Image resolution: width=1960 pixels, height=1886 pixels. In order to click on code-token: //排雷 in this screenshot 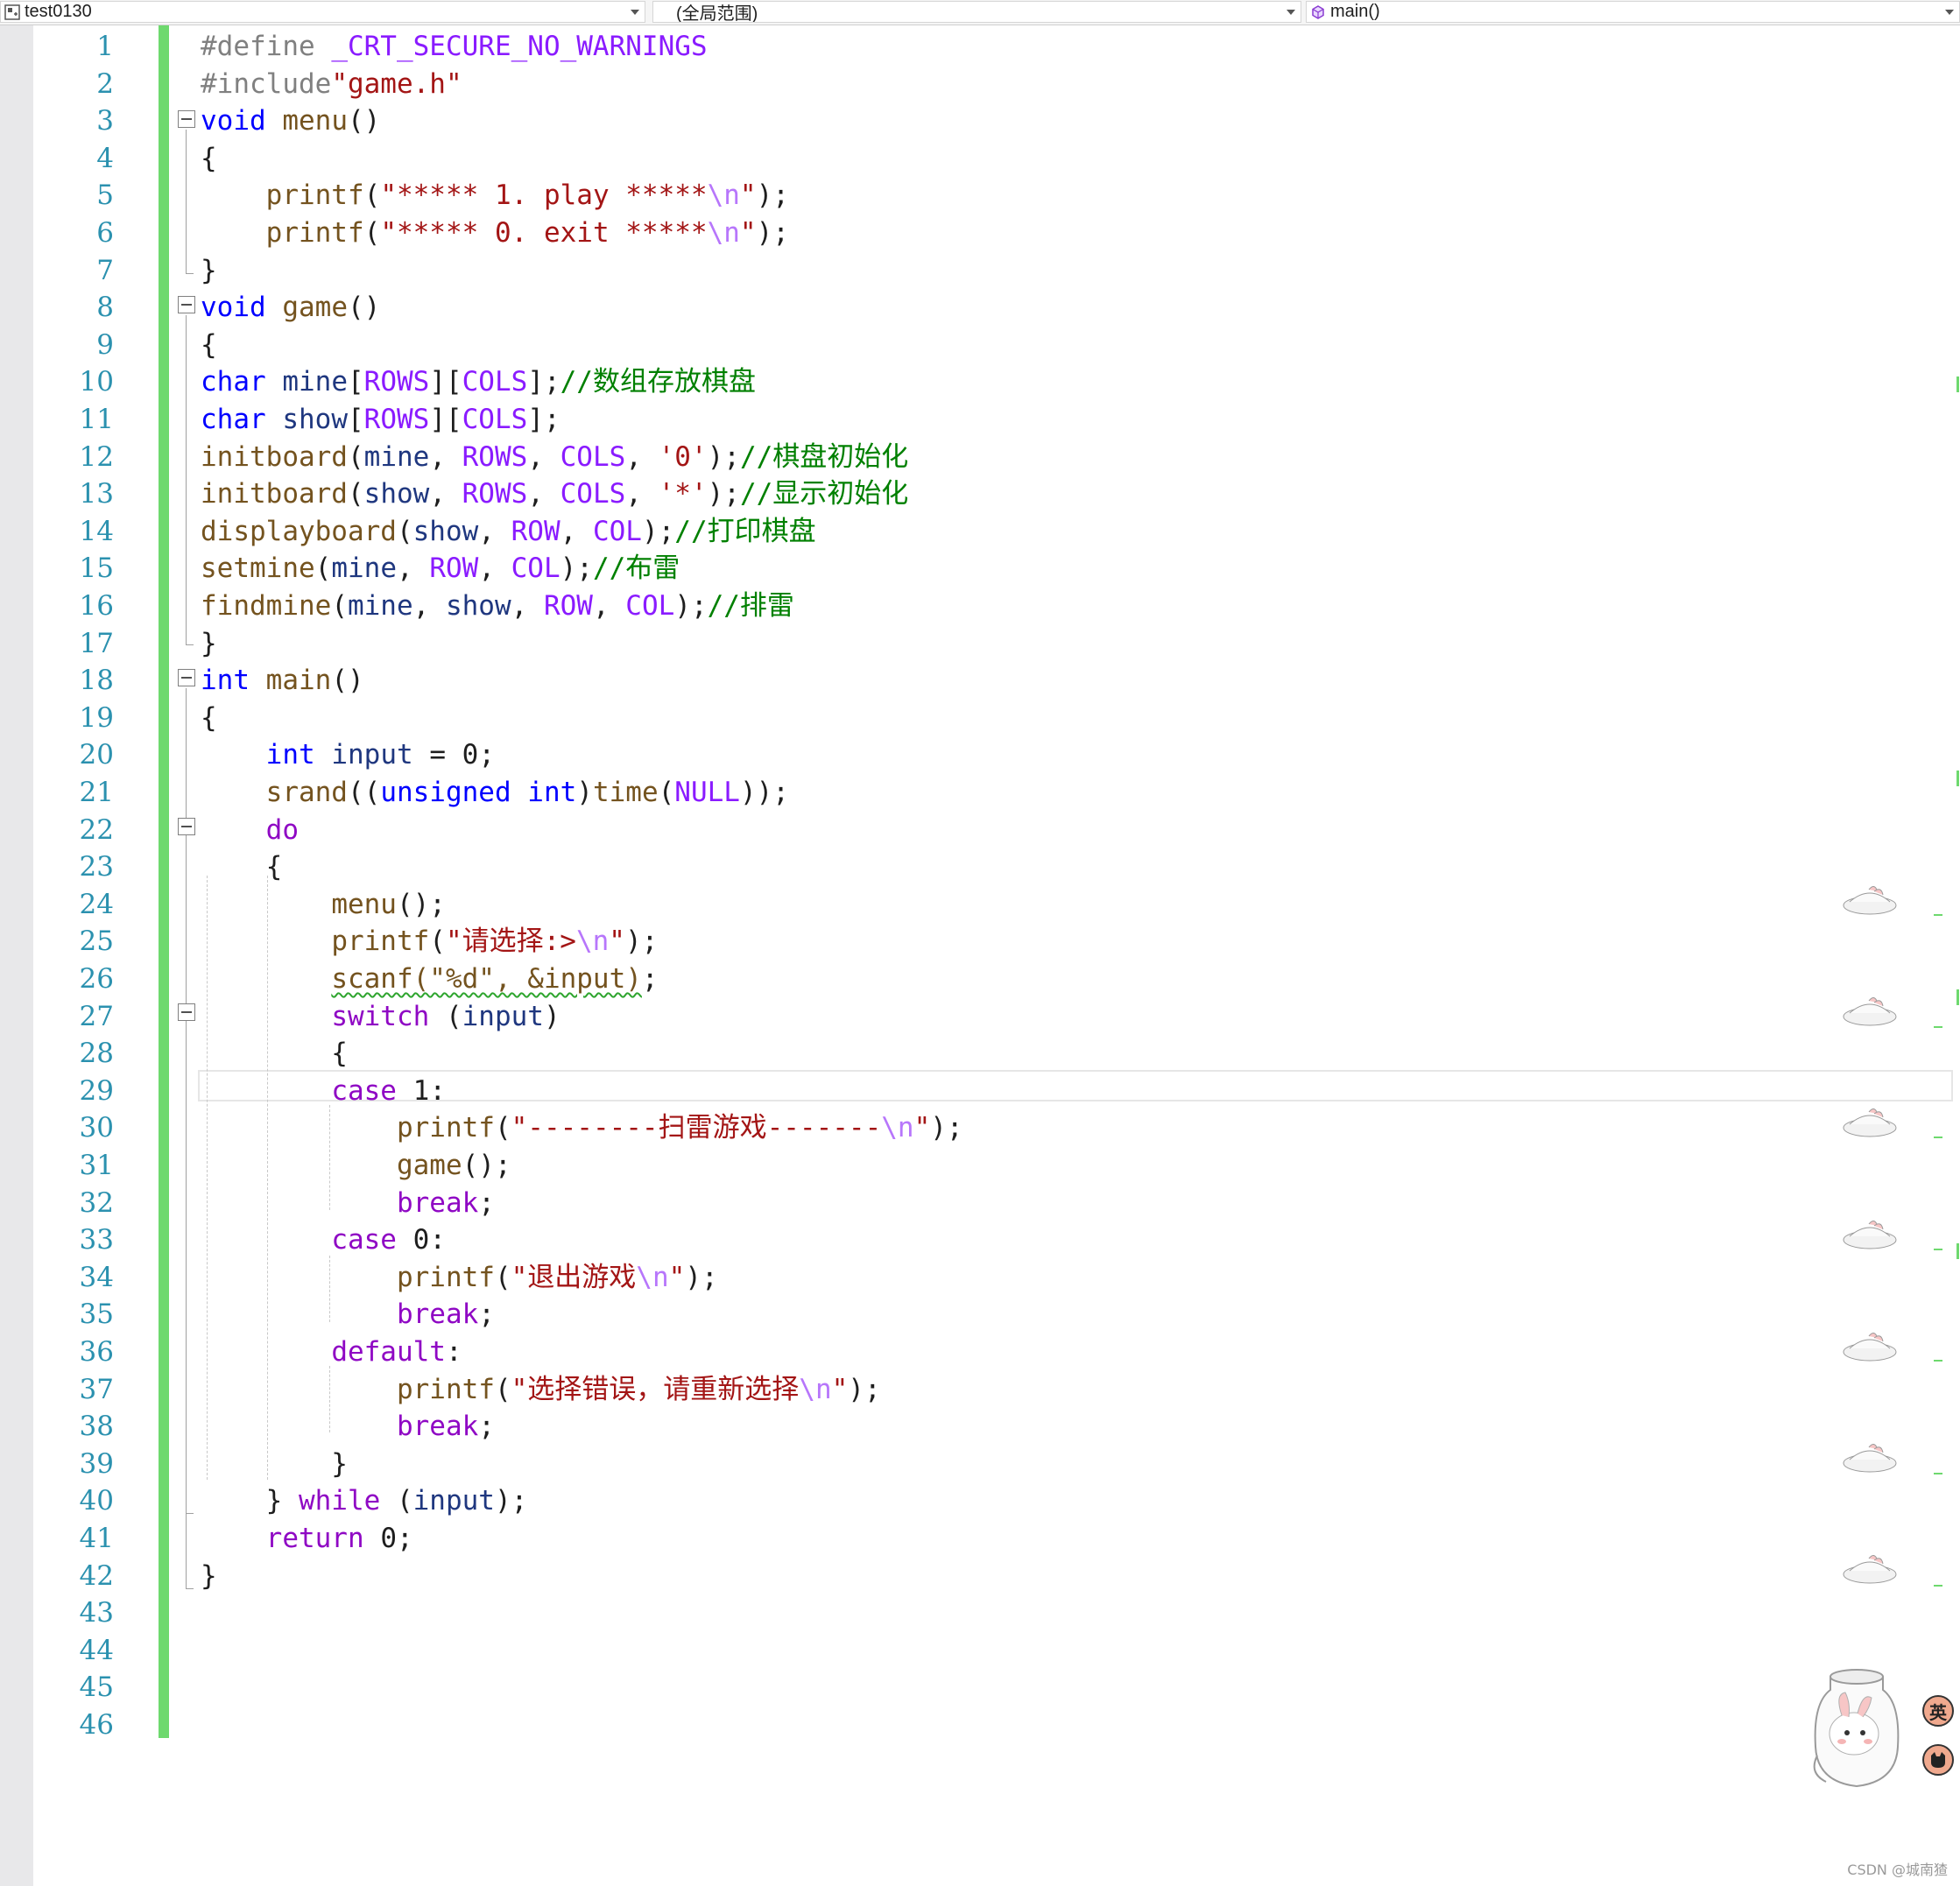, I will do `click(750, 606)`.